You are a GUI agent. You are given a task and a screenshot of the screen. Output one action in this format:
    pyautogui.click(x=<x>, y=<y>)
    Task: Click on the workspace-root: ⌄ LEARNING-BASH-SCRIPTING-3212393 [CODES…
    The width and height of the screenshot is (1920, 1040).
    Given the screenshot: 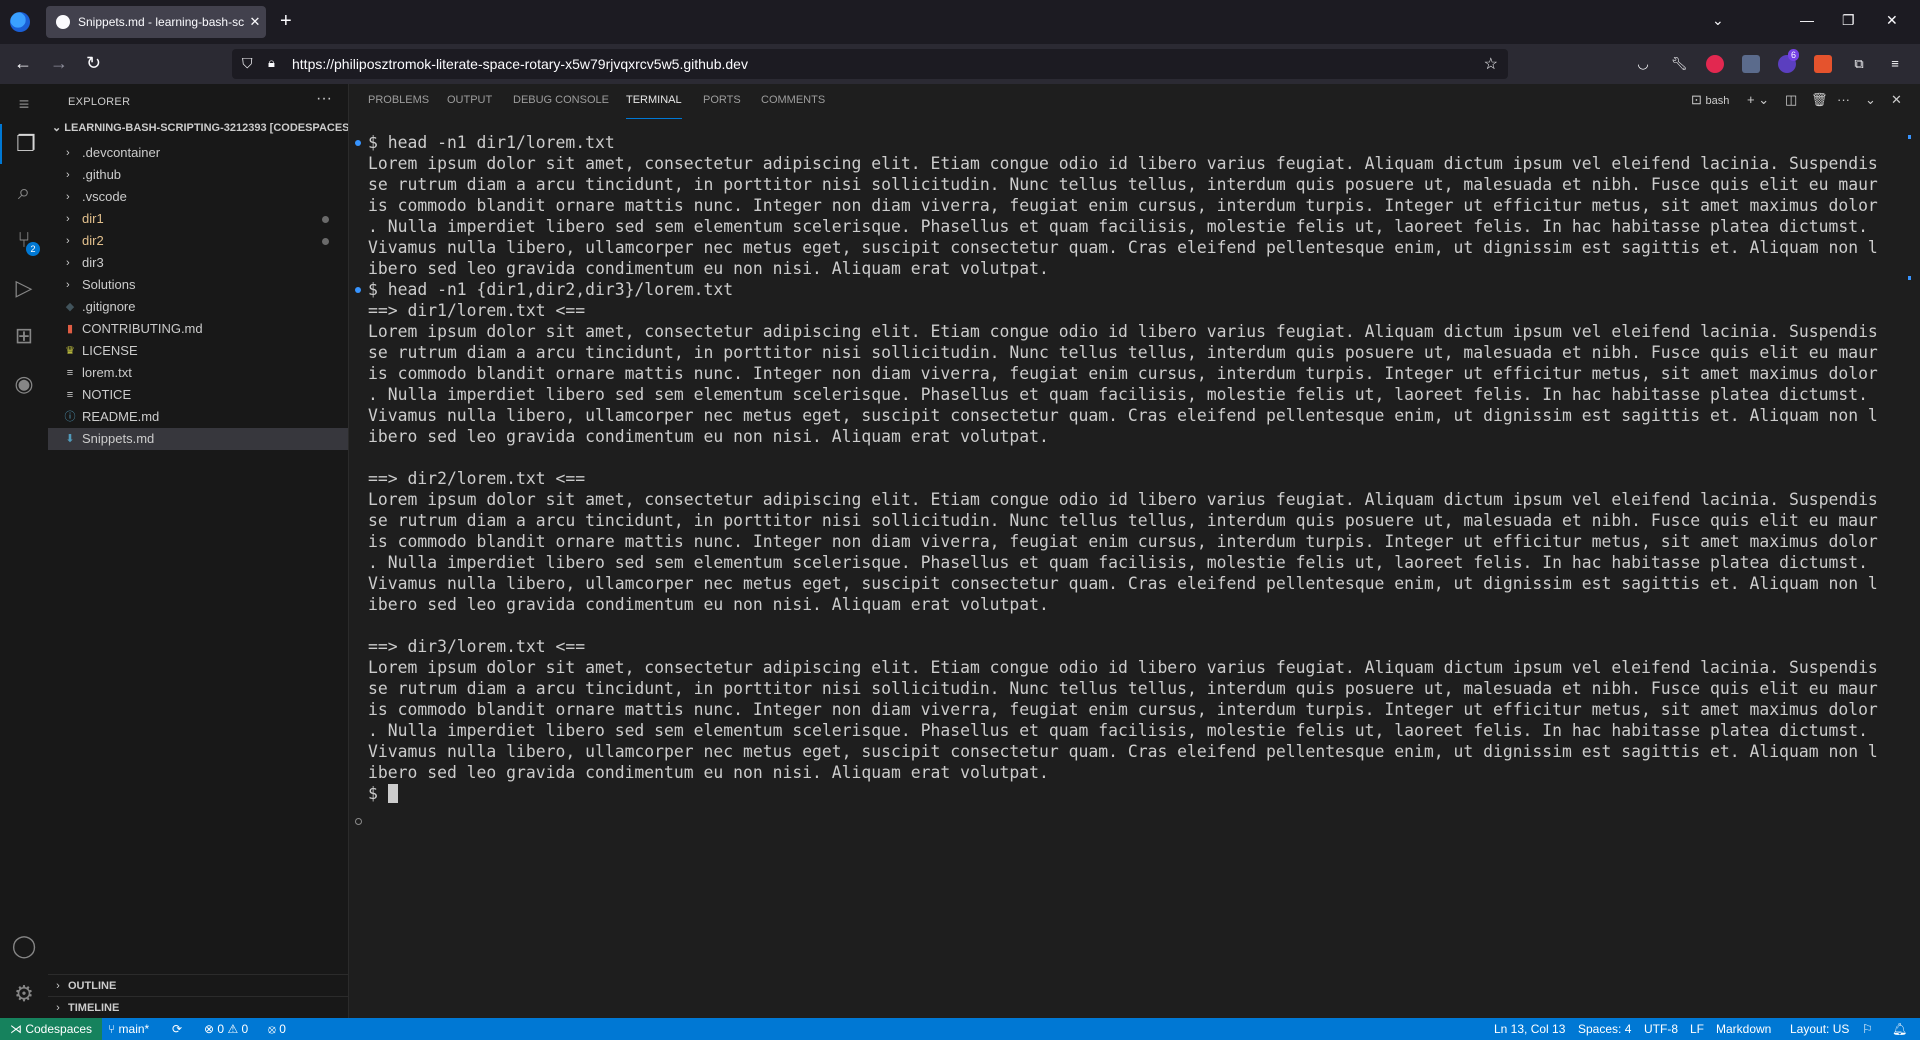 What is the action you would take?
    pyautogui.click(x=200, y=131)
    